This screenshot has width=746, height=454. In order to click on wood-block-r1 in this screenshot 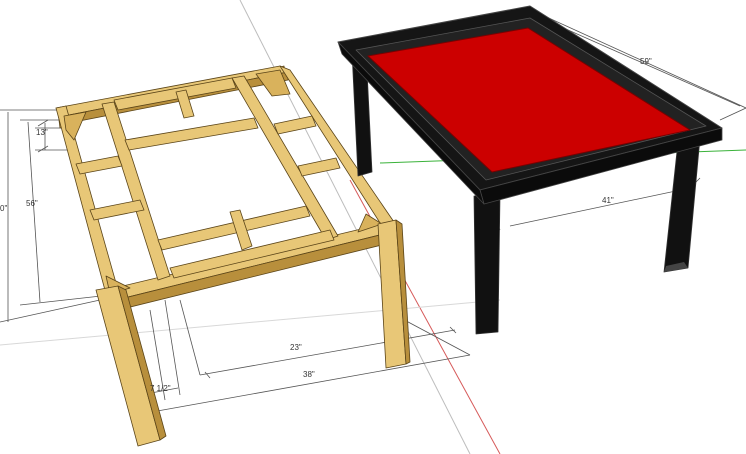, I will do `click(295, 125)`.